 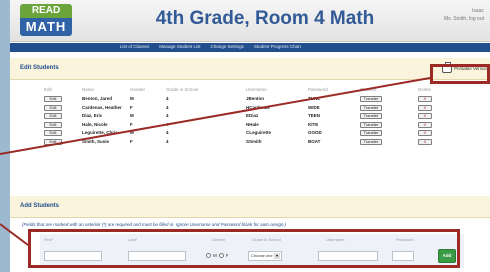 What do you see at coordinates (255, 98) in the screenshot?
I see `student-username: JBenton` at bounding box center [255, 98].